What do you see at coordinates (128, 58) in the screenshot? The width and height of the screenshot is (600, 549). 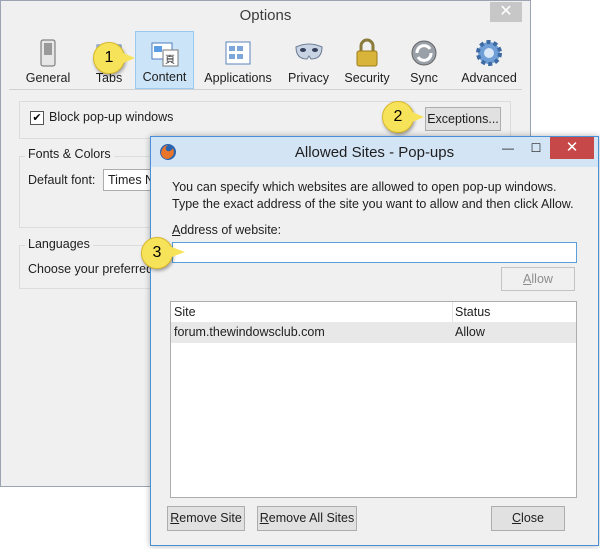 I see `callout-1-pointer` at bounding box center [128, 58].